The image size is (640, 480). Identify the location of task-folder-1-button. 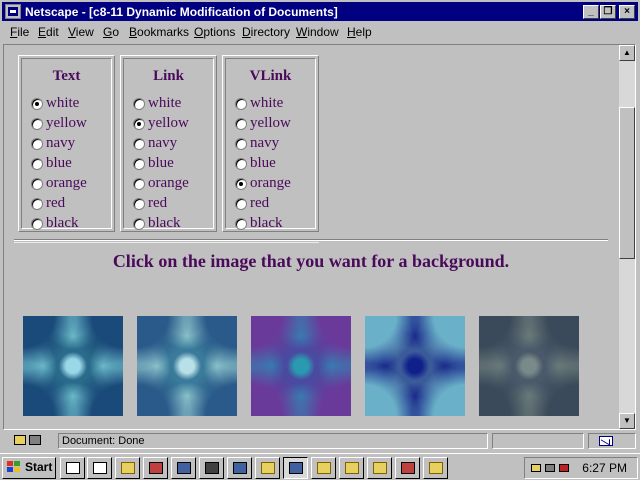
(127, 468).